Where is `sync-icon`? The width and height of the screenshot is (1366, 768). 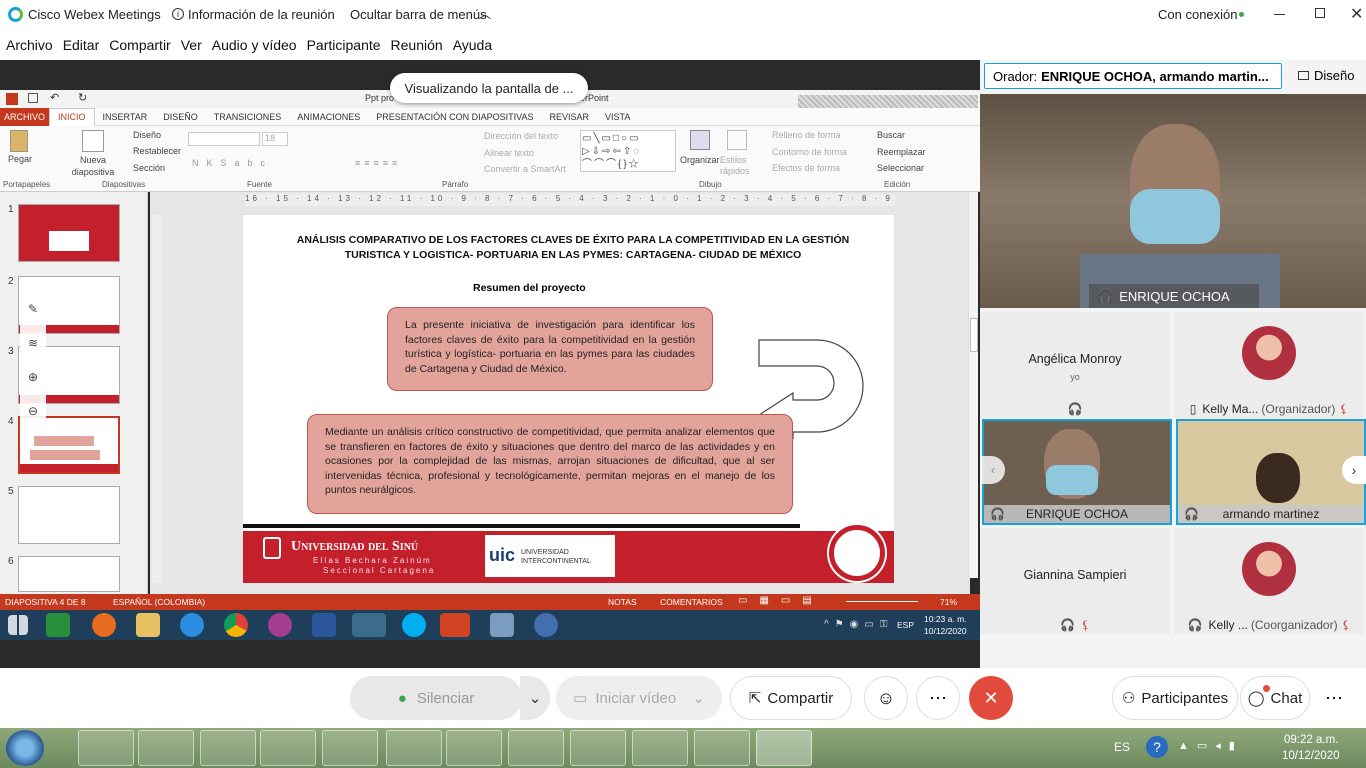 sync-icon is located at coordinates (546, 625).